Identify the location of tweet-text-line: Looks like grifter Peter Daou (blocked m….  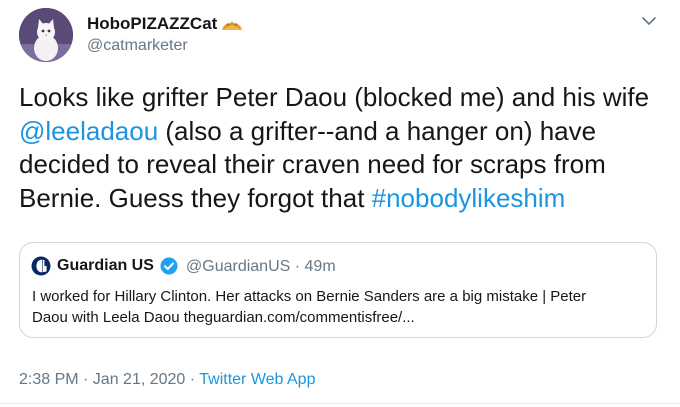
(334, 97).